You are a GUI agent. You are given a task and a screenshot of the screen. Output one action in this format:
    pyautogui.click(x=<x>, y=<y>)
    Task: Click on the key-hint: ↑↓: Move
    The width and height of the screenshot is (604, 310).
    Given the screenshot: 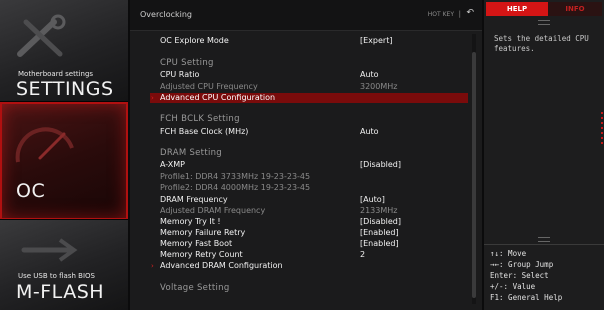 What is the action you would take?
    pyautogui.click(x=508, y=253)
    